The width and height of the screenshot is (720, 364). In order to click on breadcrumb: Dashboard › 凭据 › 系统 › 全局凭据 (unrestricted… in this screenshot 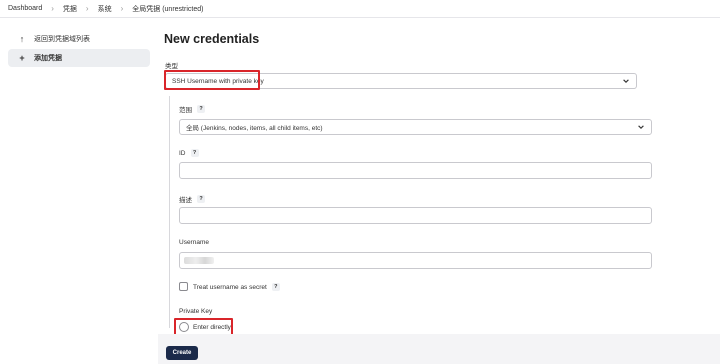, I will do `click(360, 9)`.